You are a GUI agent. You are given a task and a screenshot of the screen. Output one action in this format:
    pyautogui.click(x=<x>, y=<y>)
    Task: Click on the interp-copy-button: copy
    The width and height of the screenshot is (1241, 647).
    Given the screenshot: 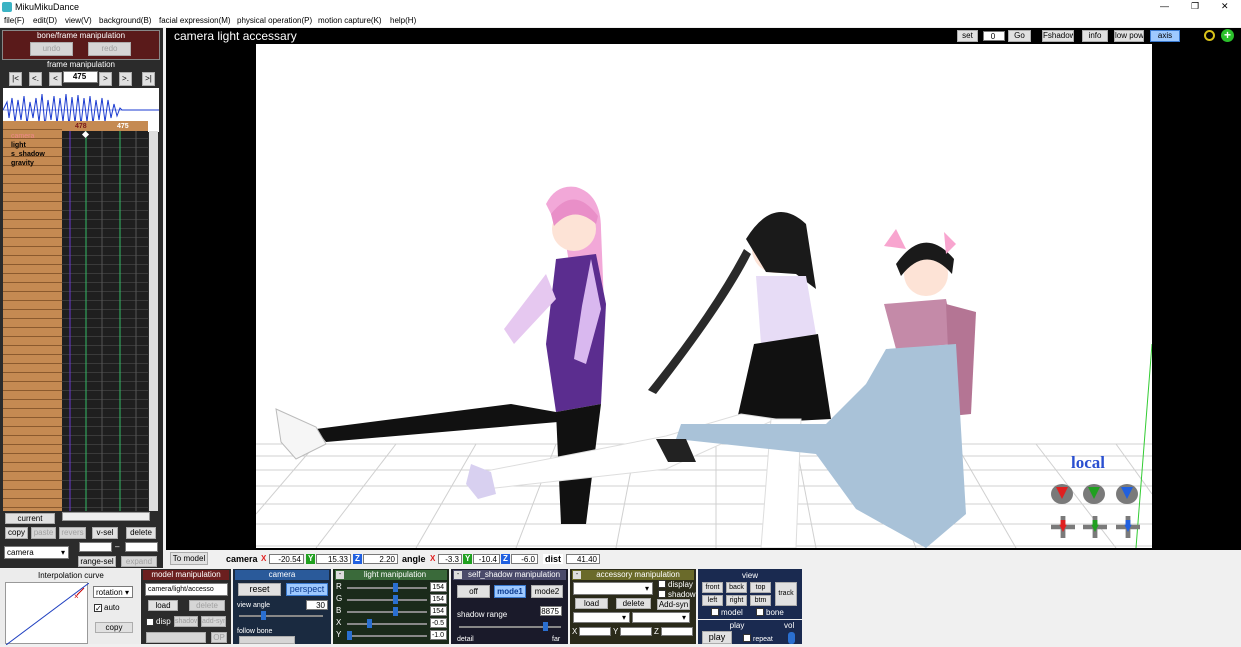 What is the action you would take?
    pyautogui.click(x=114, y=627)
    